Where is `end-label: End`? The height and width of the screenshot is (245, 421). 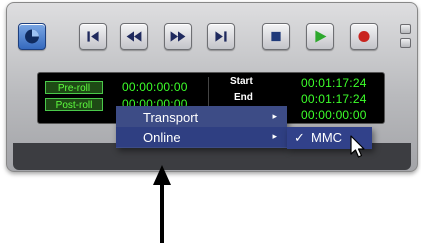 end-label: End is located at coordinates (243, 97).